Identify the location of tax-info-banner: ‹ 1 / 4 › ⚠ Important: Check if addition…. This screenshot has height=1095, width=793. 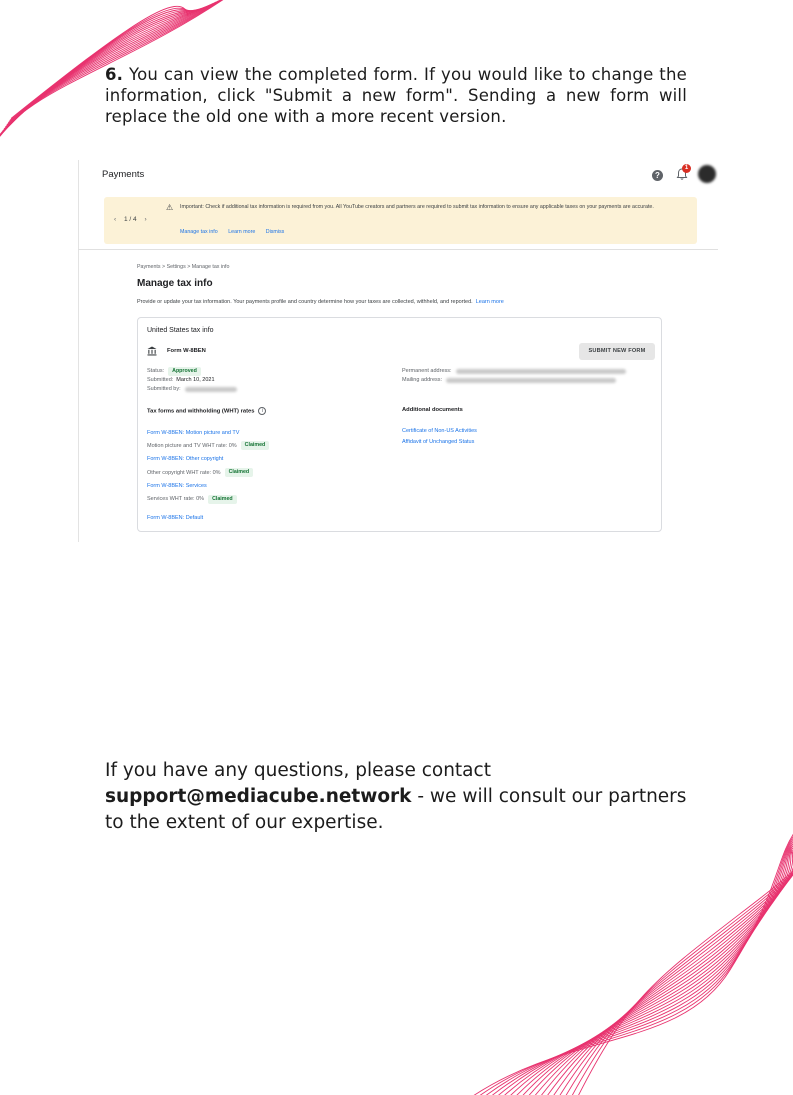
(400, 220).